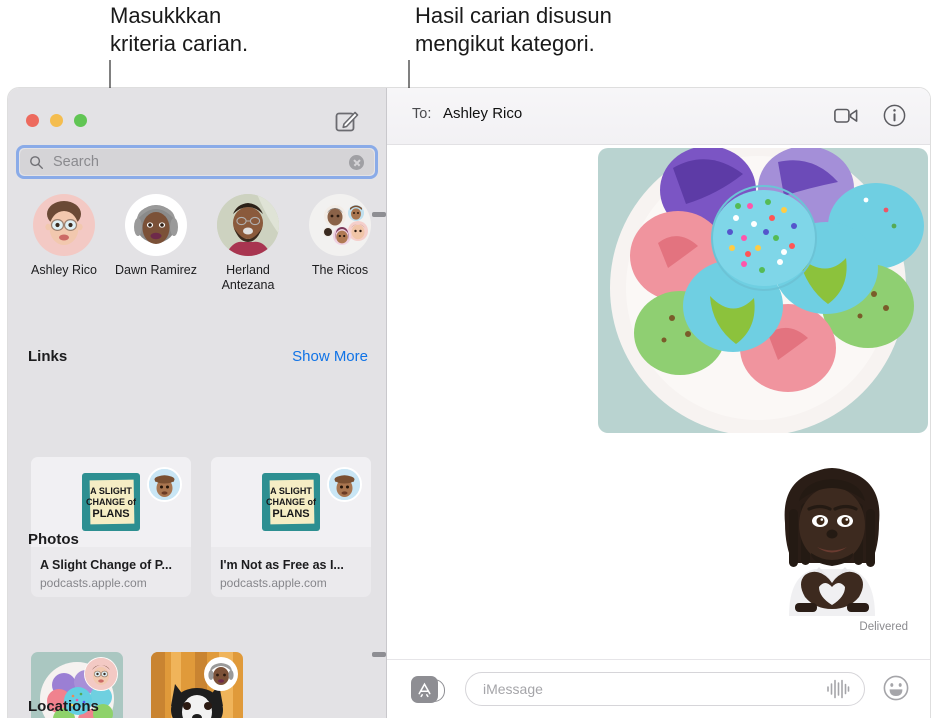 Image resolution: width=931 pixels, height=718 pixels. Describe the element at coordinates (894, 115) in the screenshot. I see `info-circle-icon` at that location.